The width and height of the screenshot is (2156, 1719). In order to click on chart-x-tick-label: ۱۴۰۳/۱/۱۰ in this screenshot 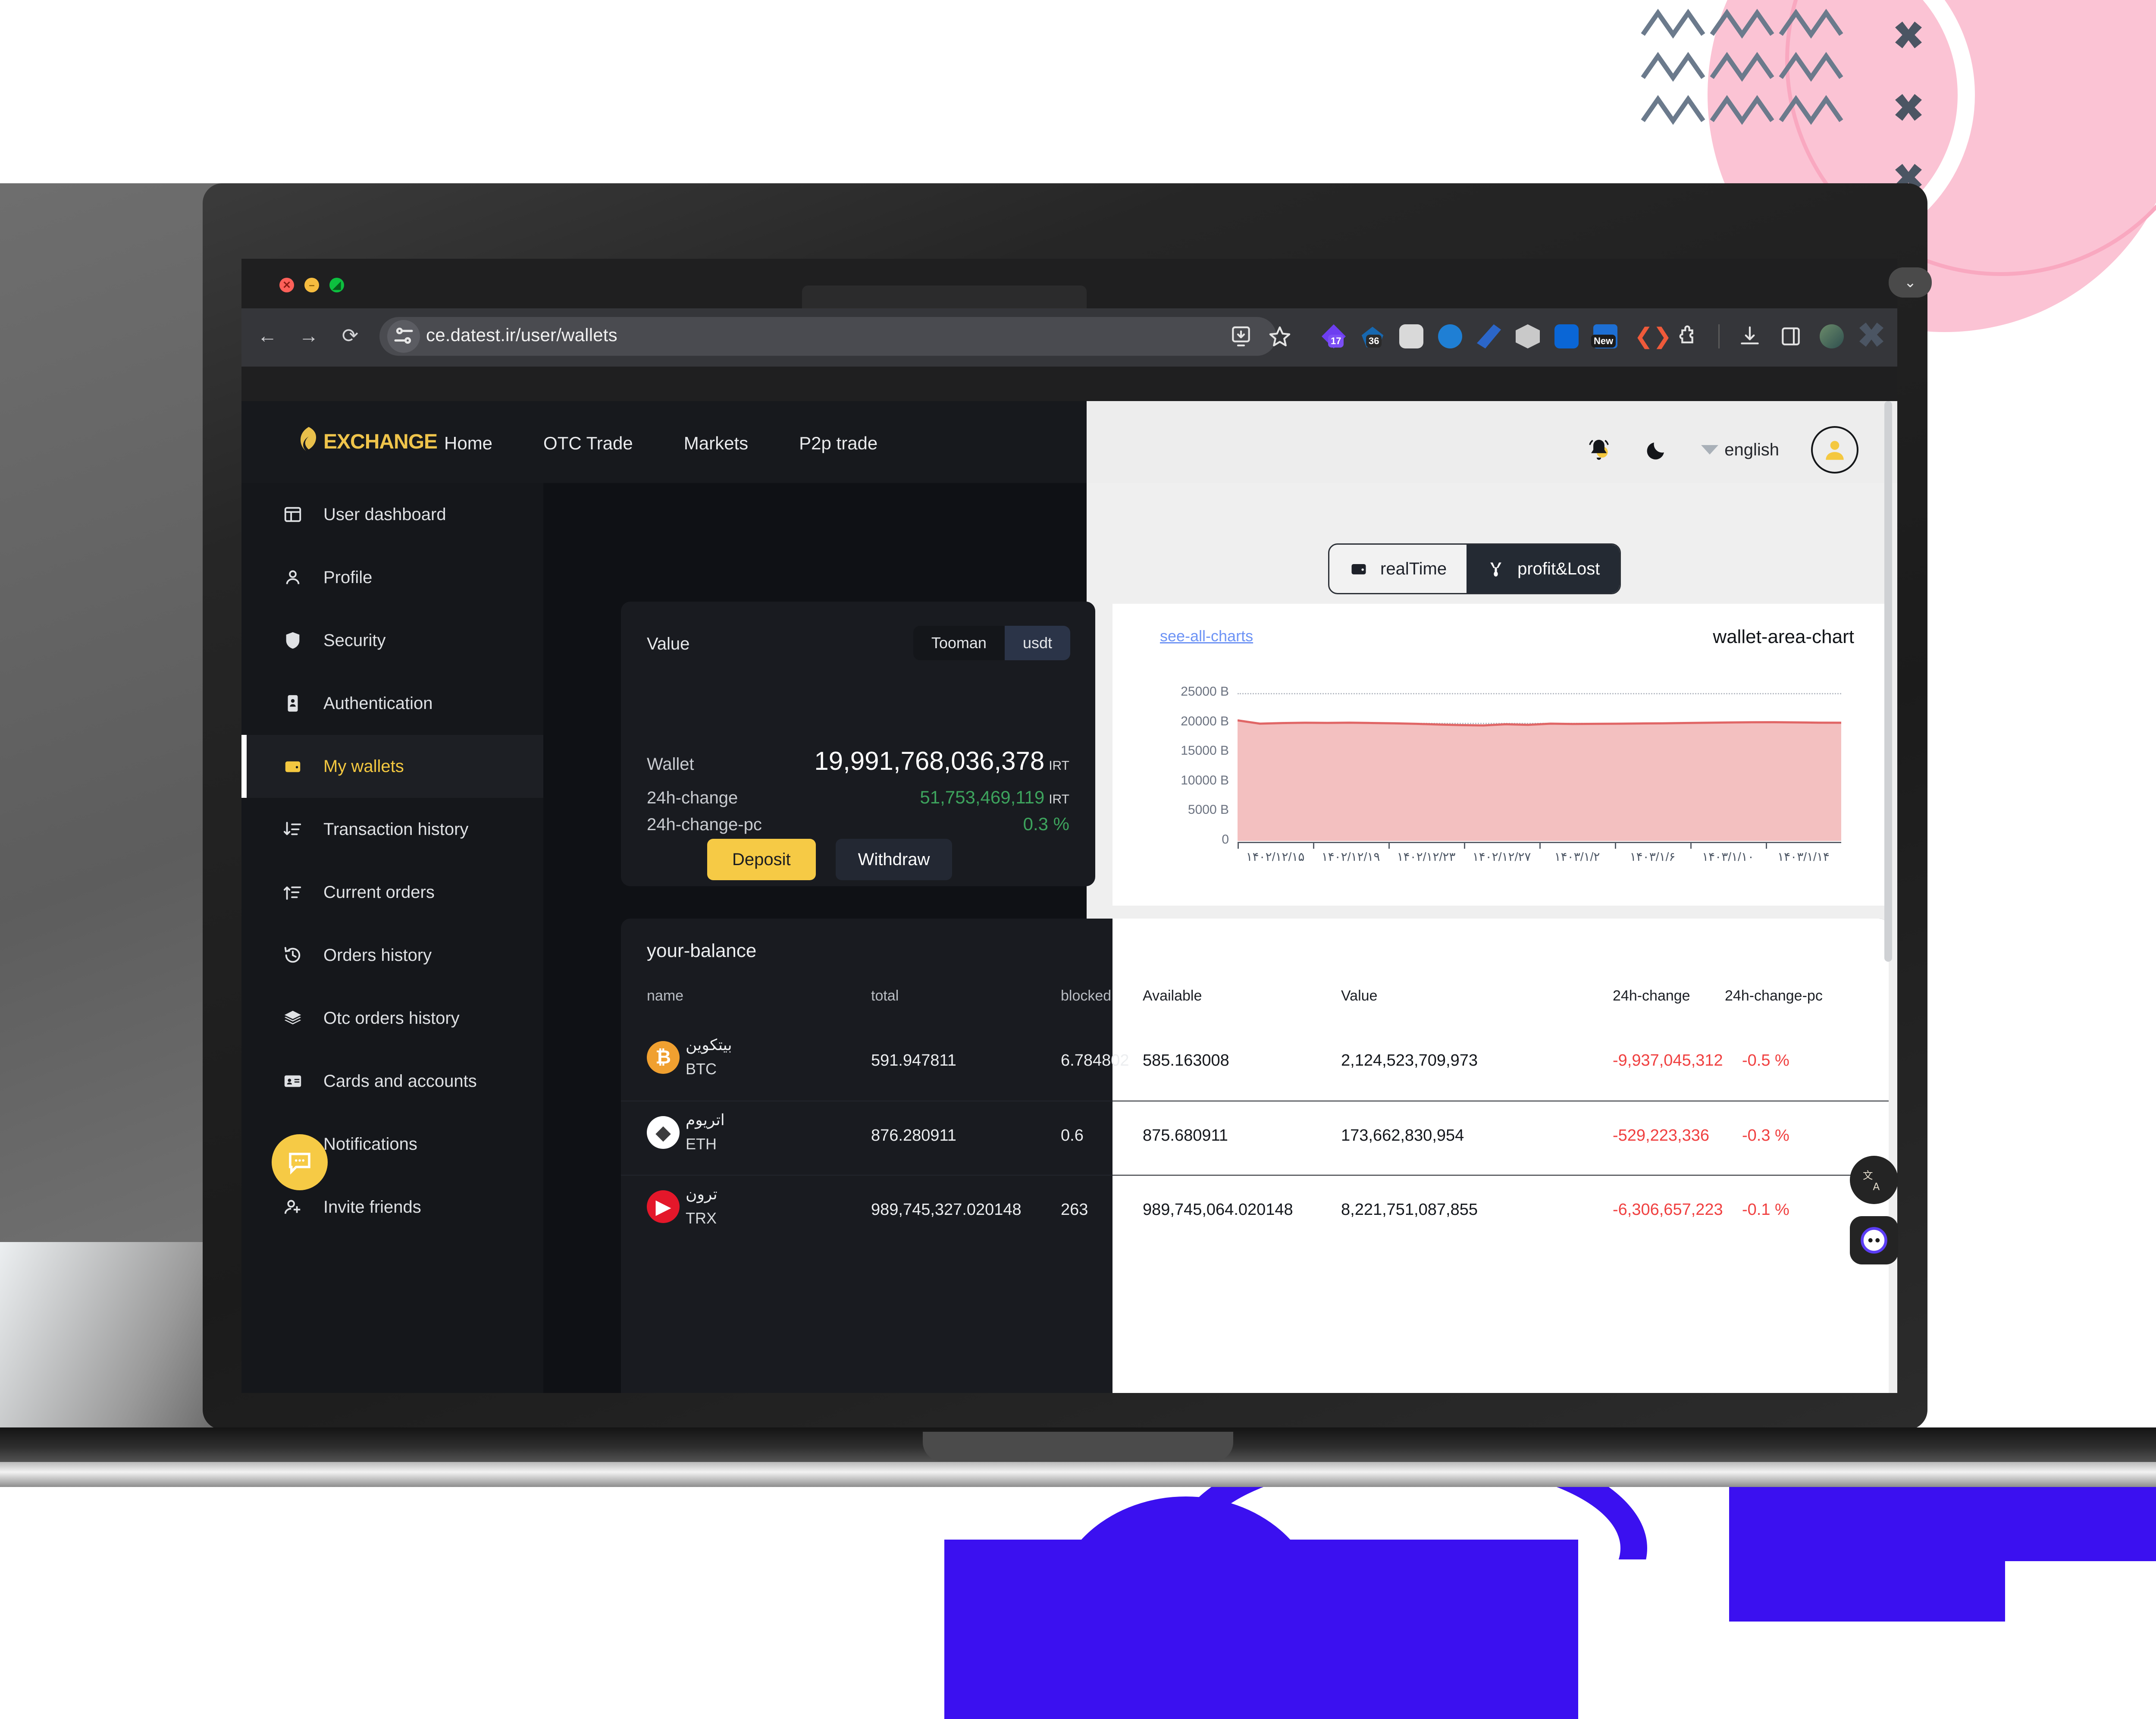, I will do `click(1728, 856)`.